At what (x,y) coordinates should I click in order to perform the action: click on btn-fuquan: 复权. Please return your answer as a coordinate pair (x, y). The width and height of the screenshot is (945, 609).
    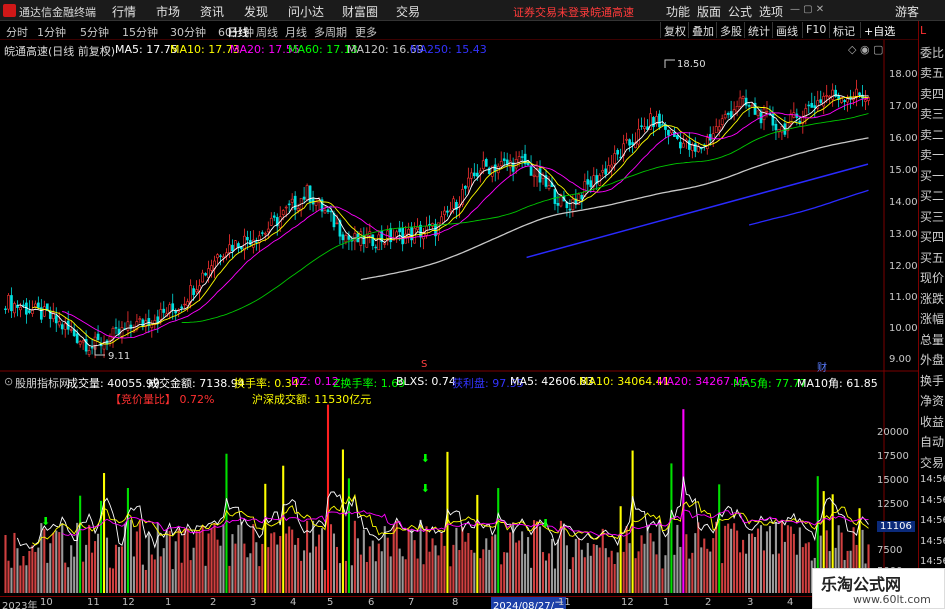
    Looking at the image, I should click on (674, 30).